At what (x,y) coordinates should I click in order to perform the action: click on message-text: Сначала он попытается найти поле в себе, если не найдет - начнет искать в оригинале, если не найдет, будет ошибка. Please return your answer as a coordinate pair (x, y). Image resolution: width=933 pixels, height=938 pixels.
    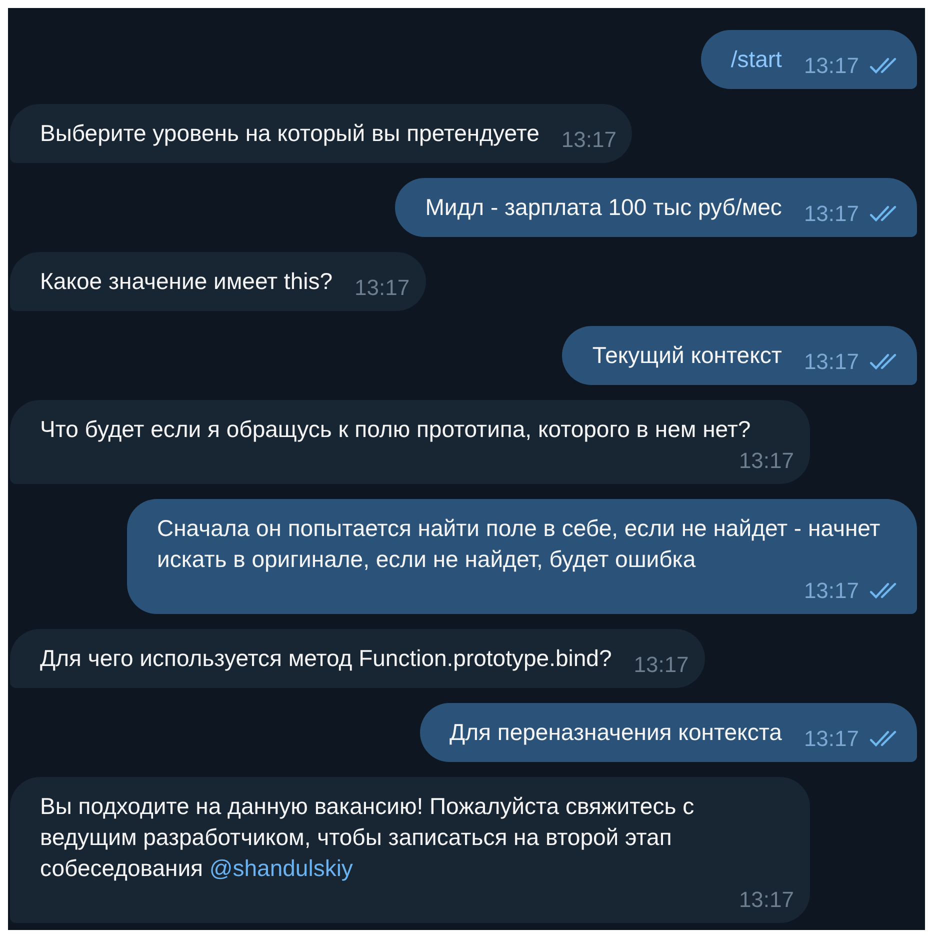
    Looking at the image, I should click on (519, 544).